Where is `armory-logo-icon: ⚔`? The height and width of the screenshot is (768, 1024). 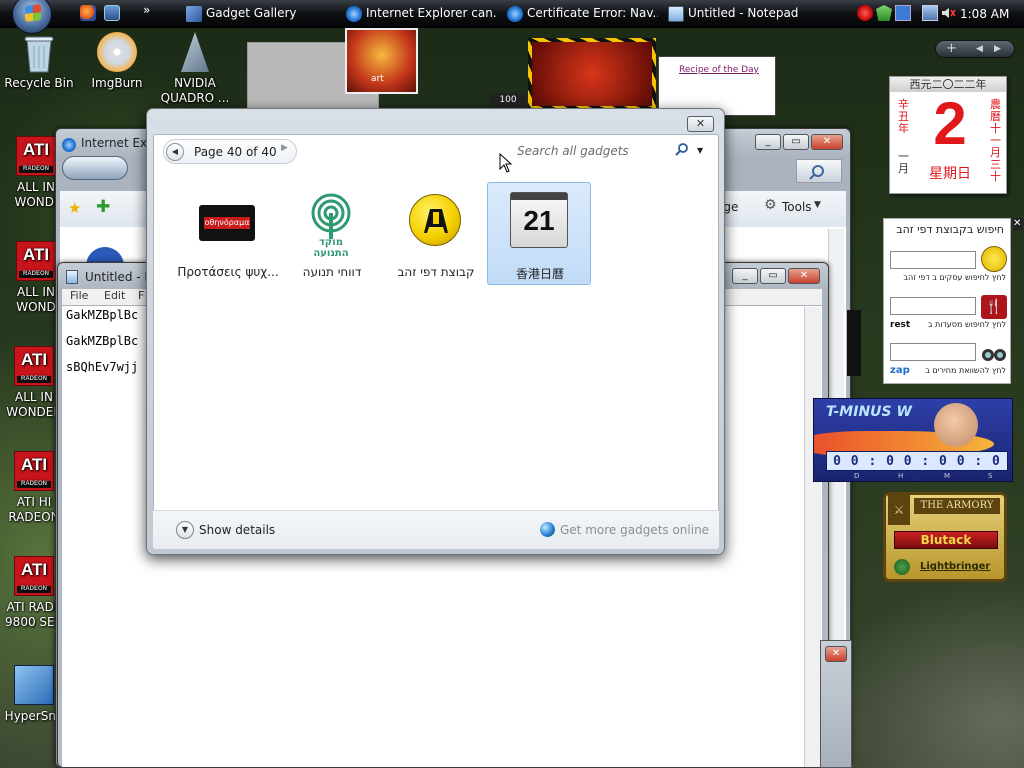
armory-logo-icon: ⚔ is located at coordinates (899, 510).